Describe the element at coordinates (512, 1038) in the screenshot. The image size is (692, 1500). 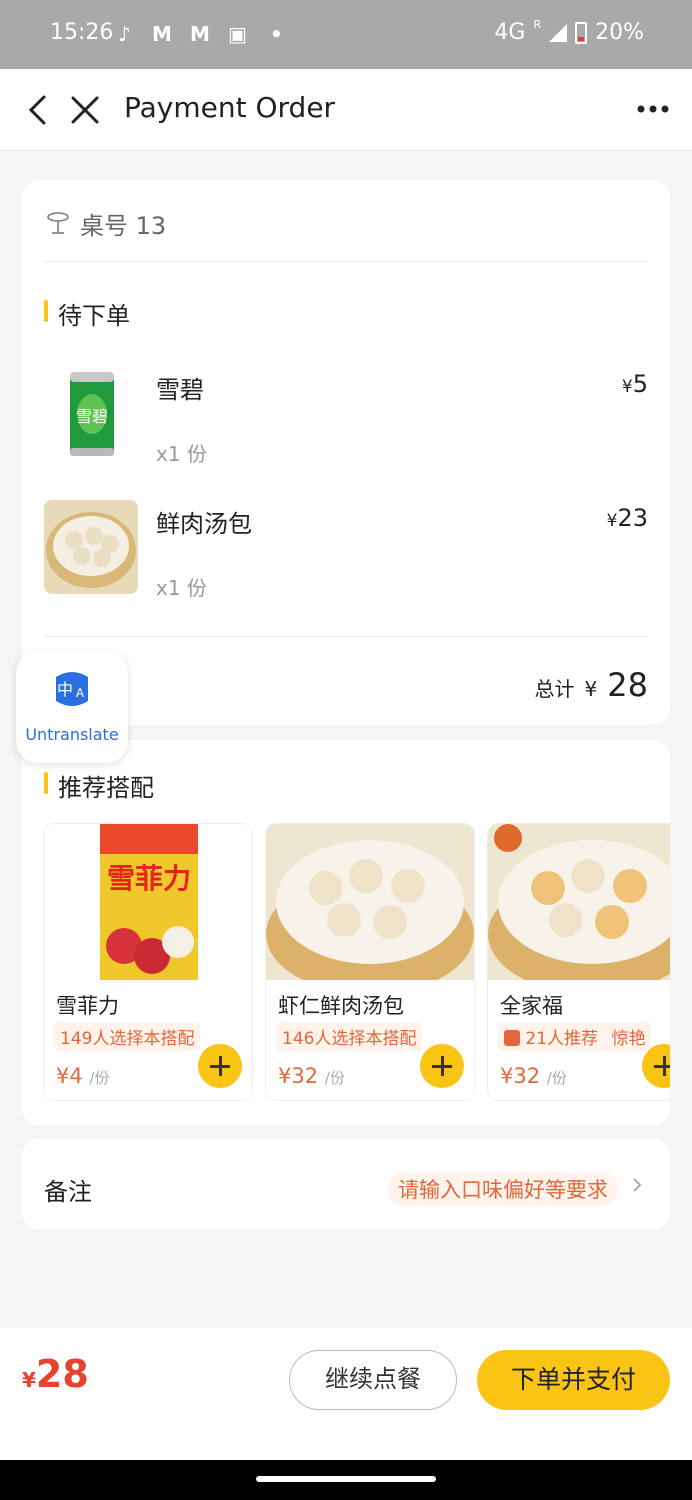
I see `recommend-tag-icon` at that location.